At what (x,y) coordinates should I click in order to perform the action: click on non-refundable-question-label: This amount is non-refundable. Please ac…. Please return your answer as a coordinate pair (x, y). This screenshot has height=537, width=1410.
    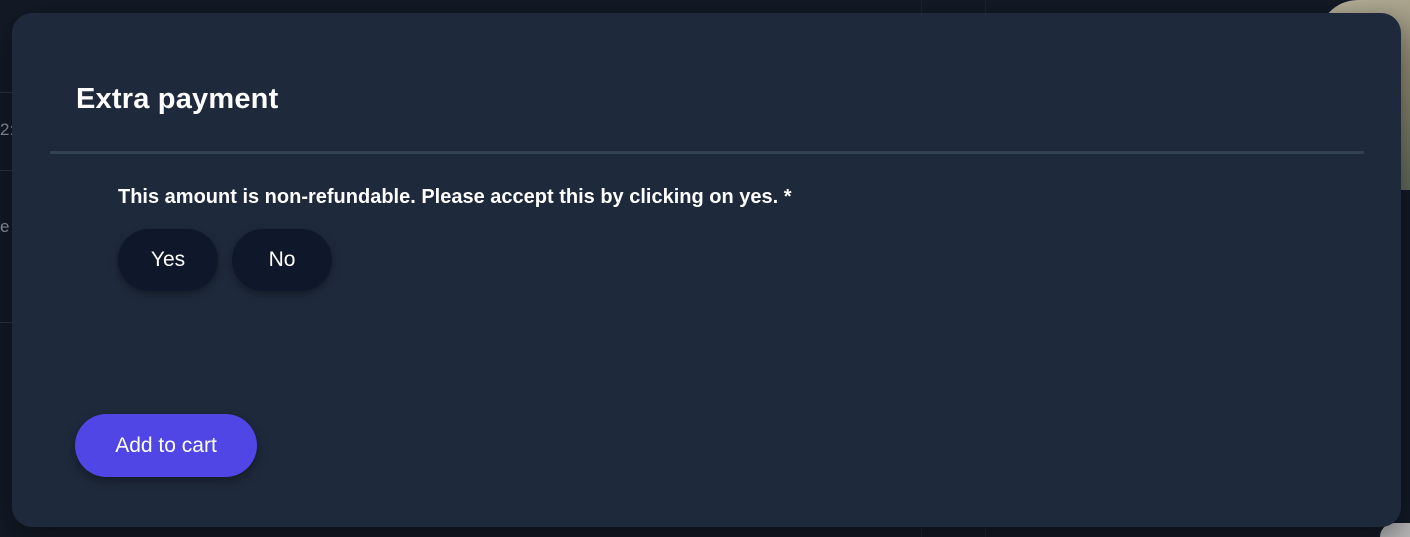
    Looking at the image, I should click on (455, 197).